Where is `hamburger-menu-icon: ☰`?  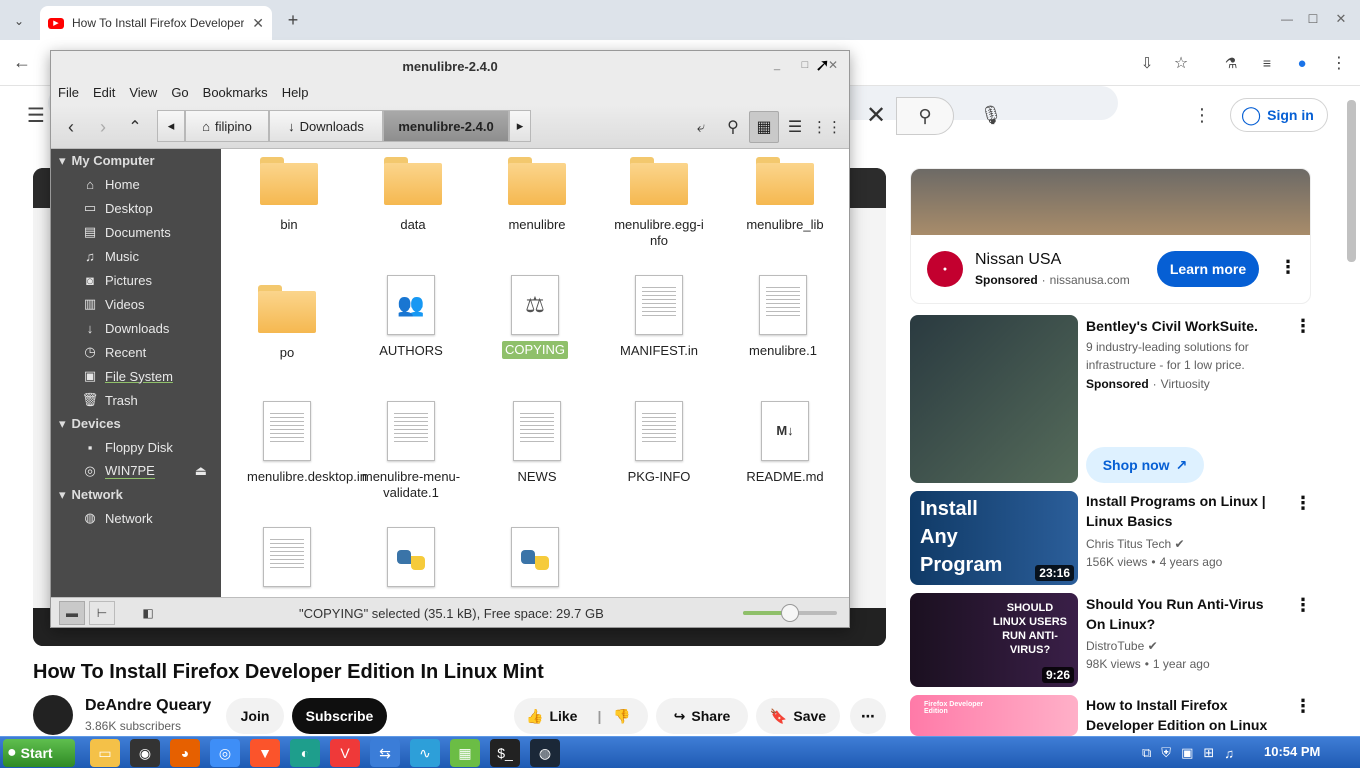 hamburger-menu-icon: ☰ is located at coordinates (36, 115).